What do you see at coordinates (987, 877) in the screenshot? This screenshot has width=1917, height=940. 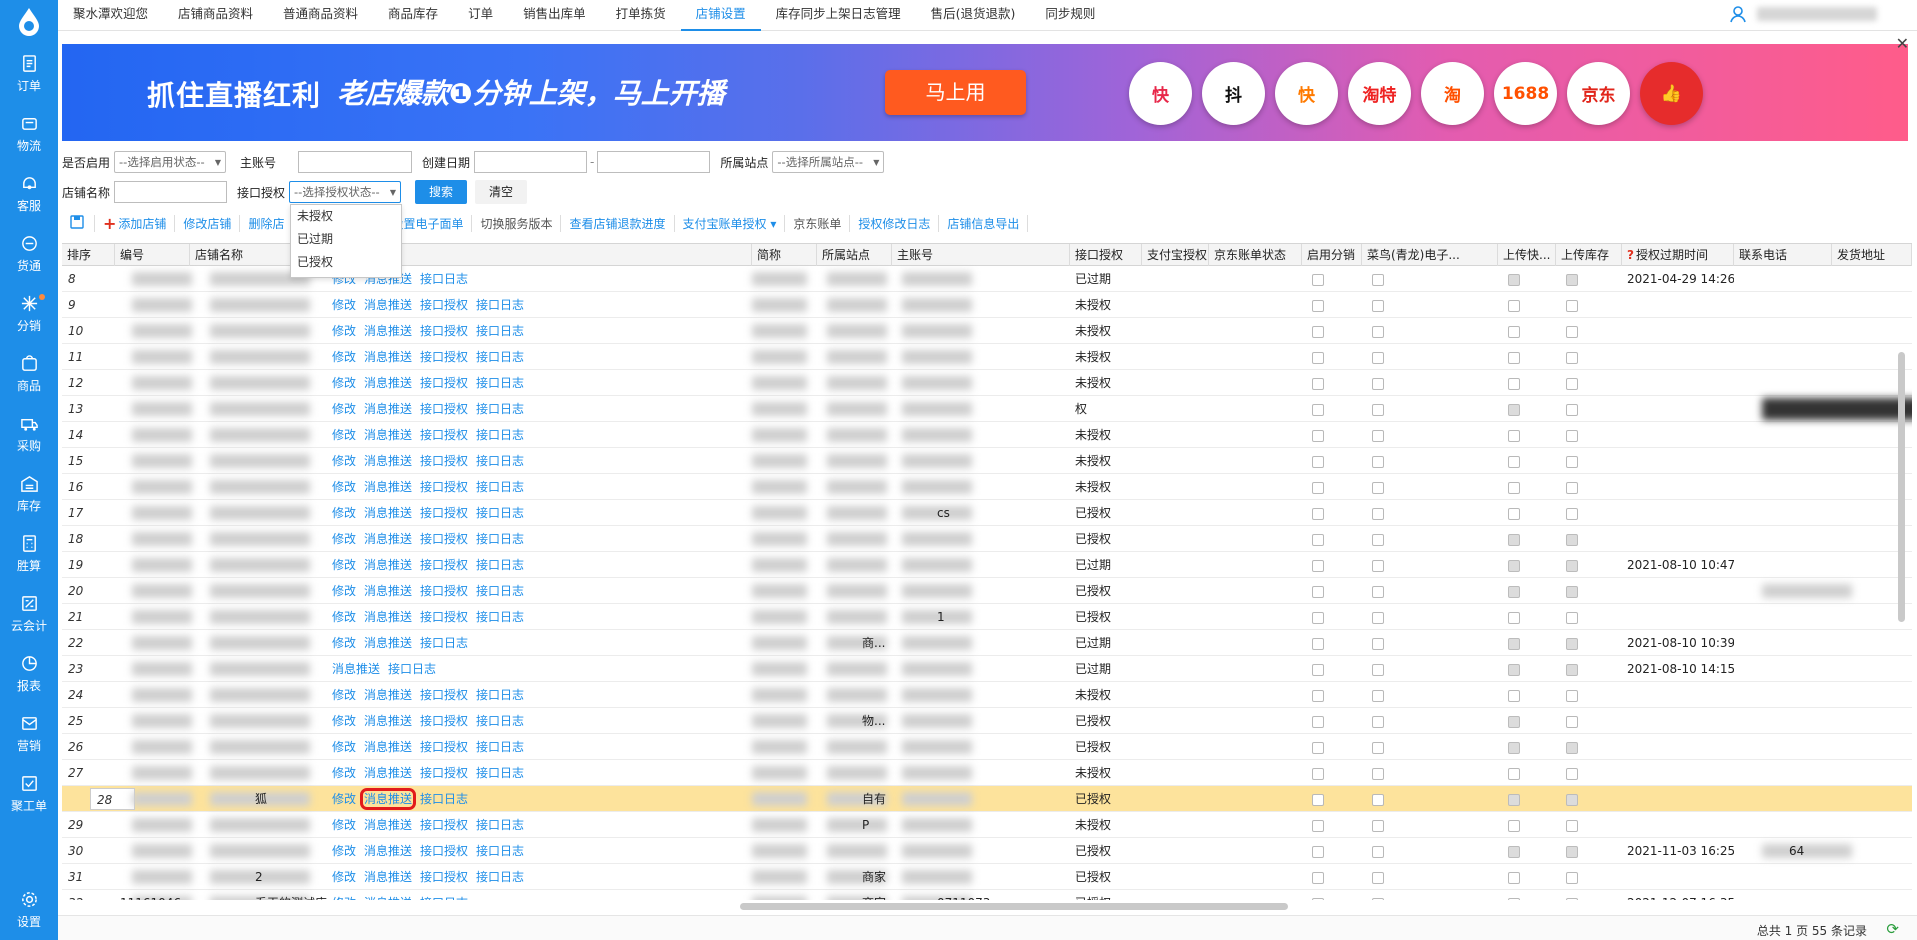 I see `table-row: 31 2 修改 消息推送 接口授权 接口日志 商家 已授权` at bounding box center [987, 877].